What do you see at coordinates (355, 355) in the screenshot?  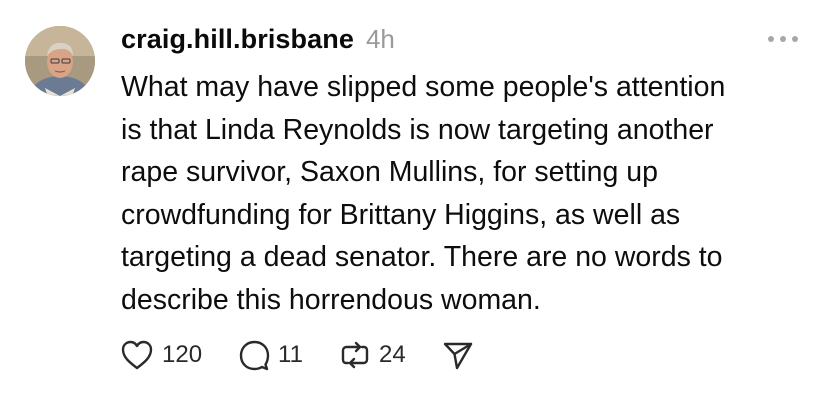 I see `repost-icon` at bounding box center [355, 355].